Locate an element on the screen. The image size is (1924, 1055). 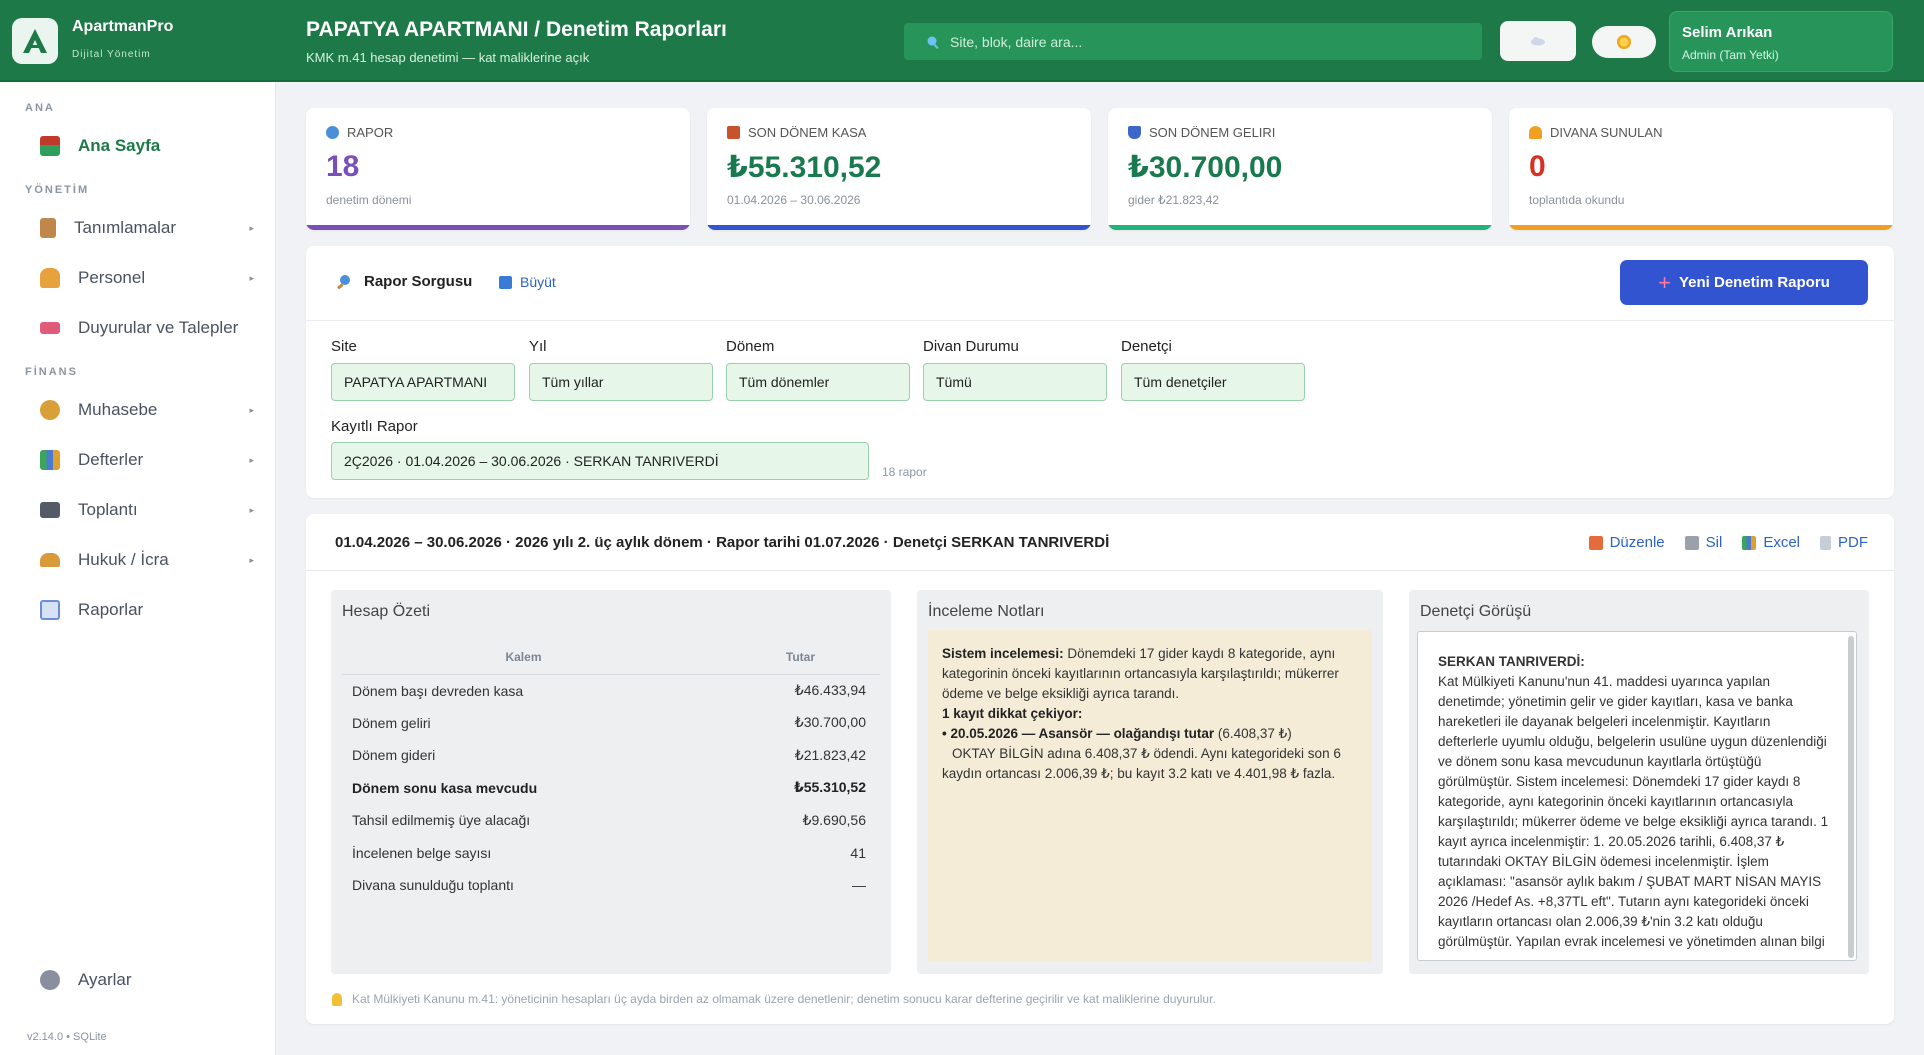
arrow-up-icon is located at coordinates (1134, 132).